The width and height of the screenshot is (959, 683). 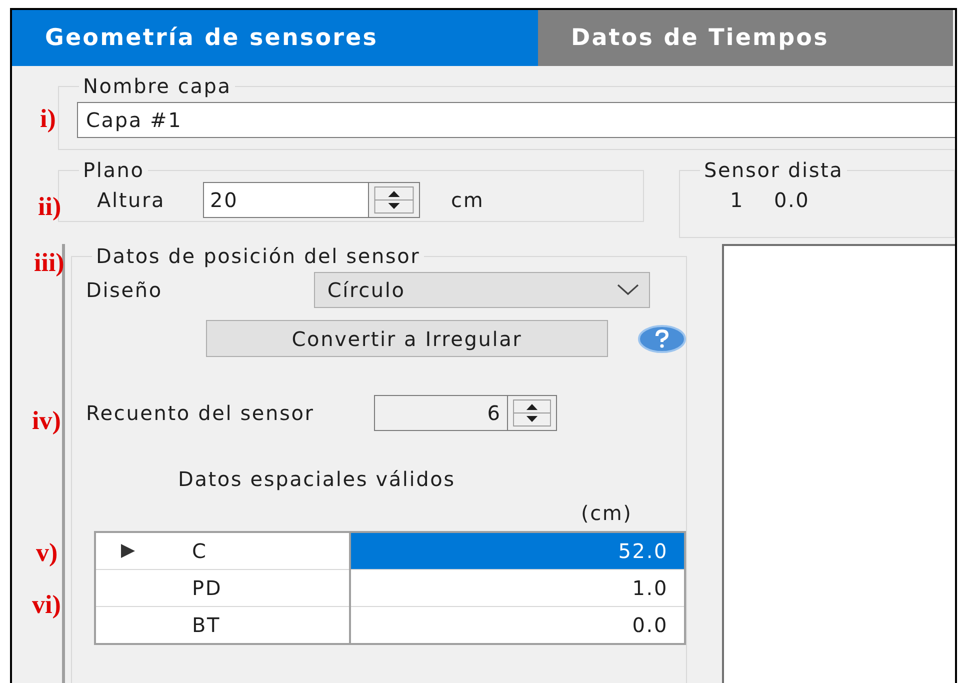 What do you see at coordinates (157, 86) in the screenshot?
I see `group-label: Nombre capa` at bounding box center [157, 86].